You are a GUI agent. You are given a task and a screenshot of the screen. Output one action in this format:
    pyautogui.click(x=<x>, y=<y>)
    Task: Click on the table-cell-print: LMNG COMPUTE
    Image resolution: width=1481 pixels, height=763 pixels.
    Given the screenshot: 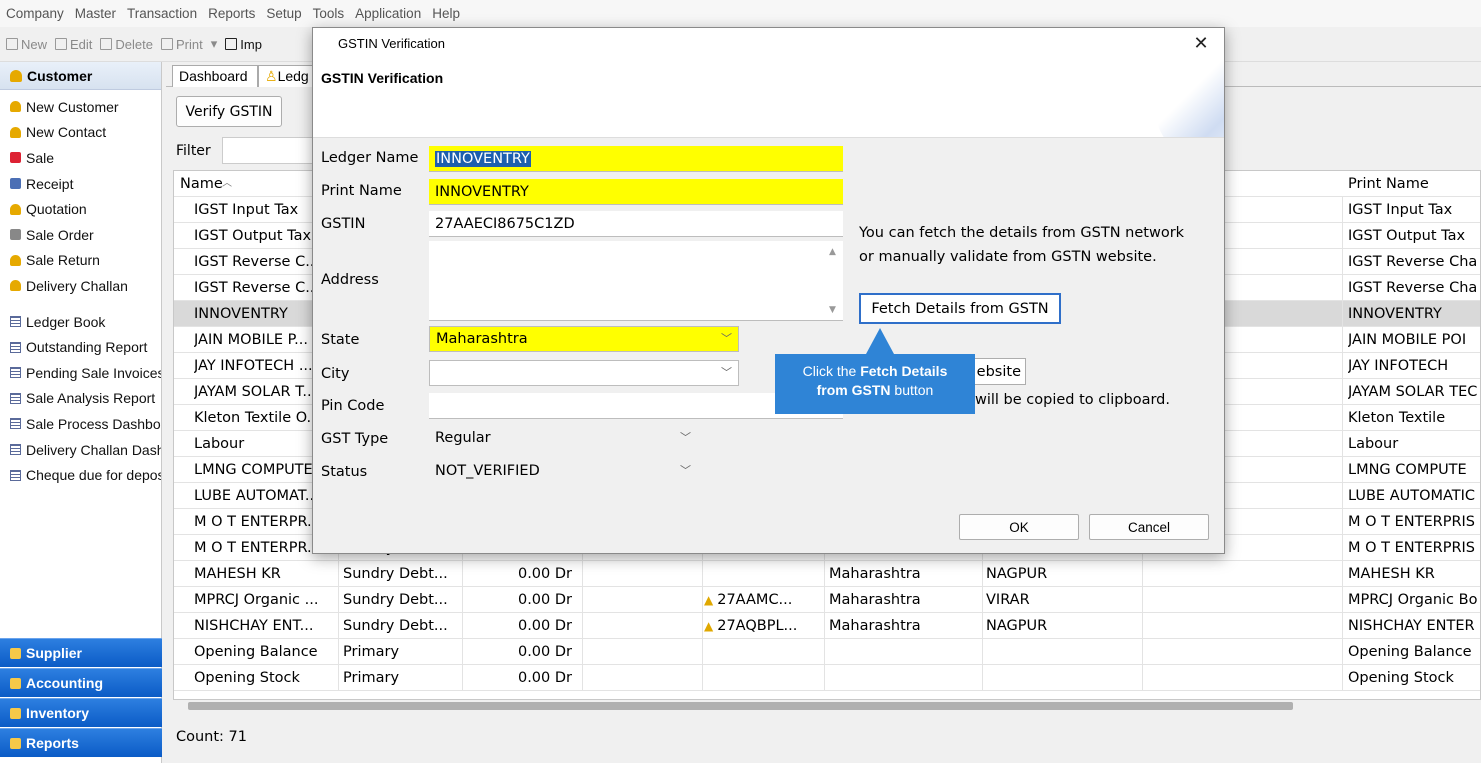 What is the action you would take?
    pyautogui.click(x=1407, y=470)
    